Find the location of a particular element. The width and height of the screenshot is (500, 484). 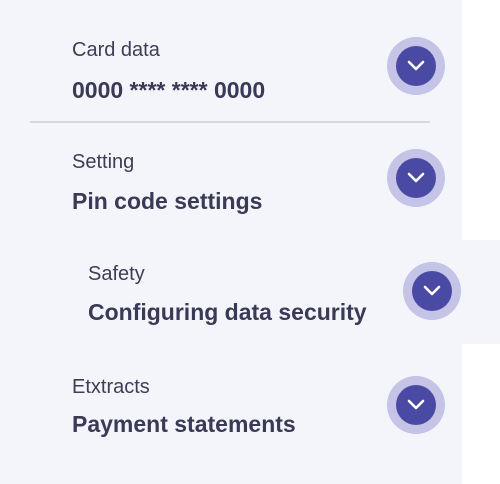

payment-statements-value: Payment statements is located at coordinates (184, 424).